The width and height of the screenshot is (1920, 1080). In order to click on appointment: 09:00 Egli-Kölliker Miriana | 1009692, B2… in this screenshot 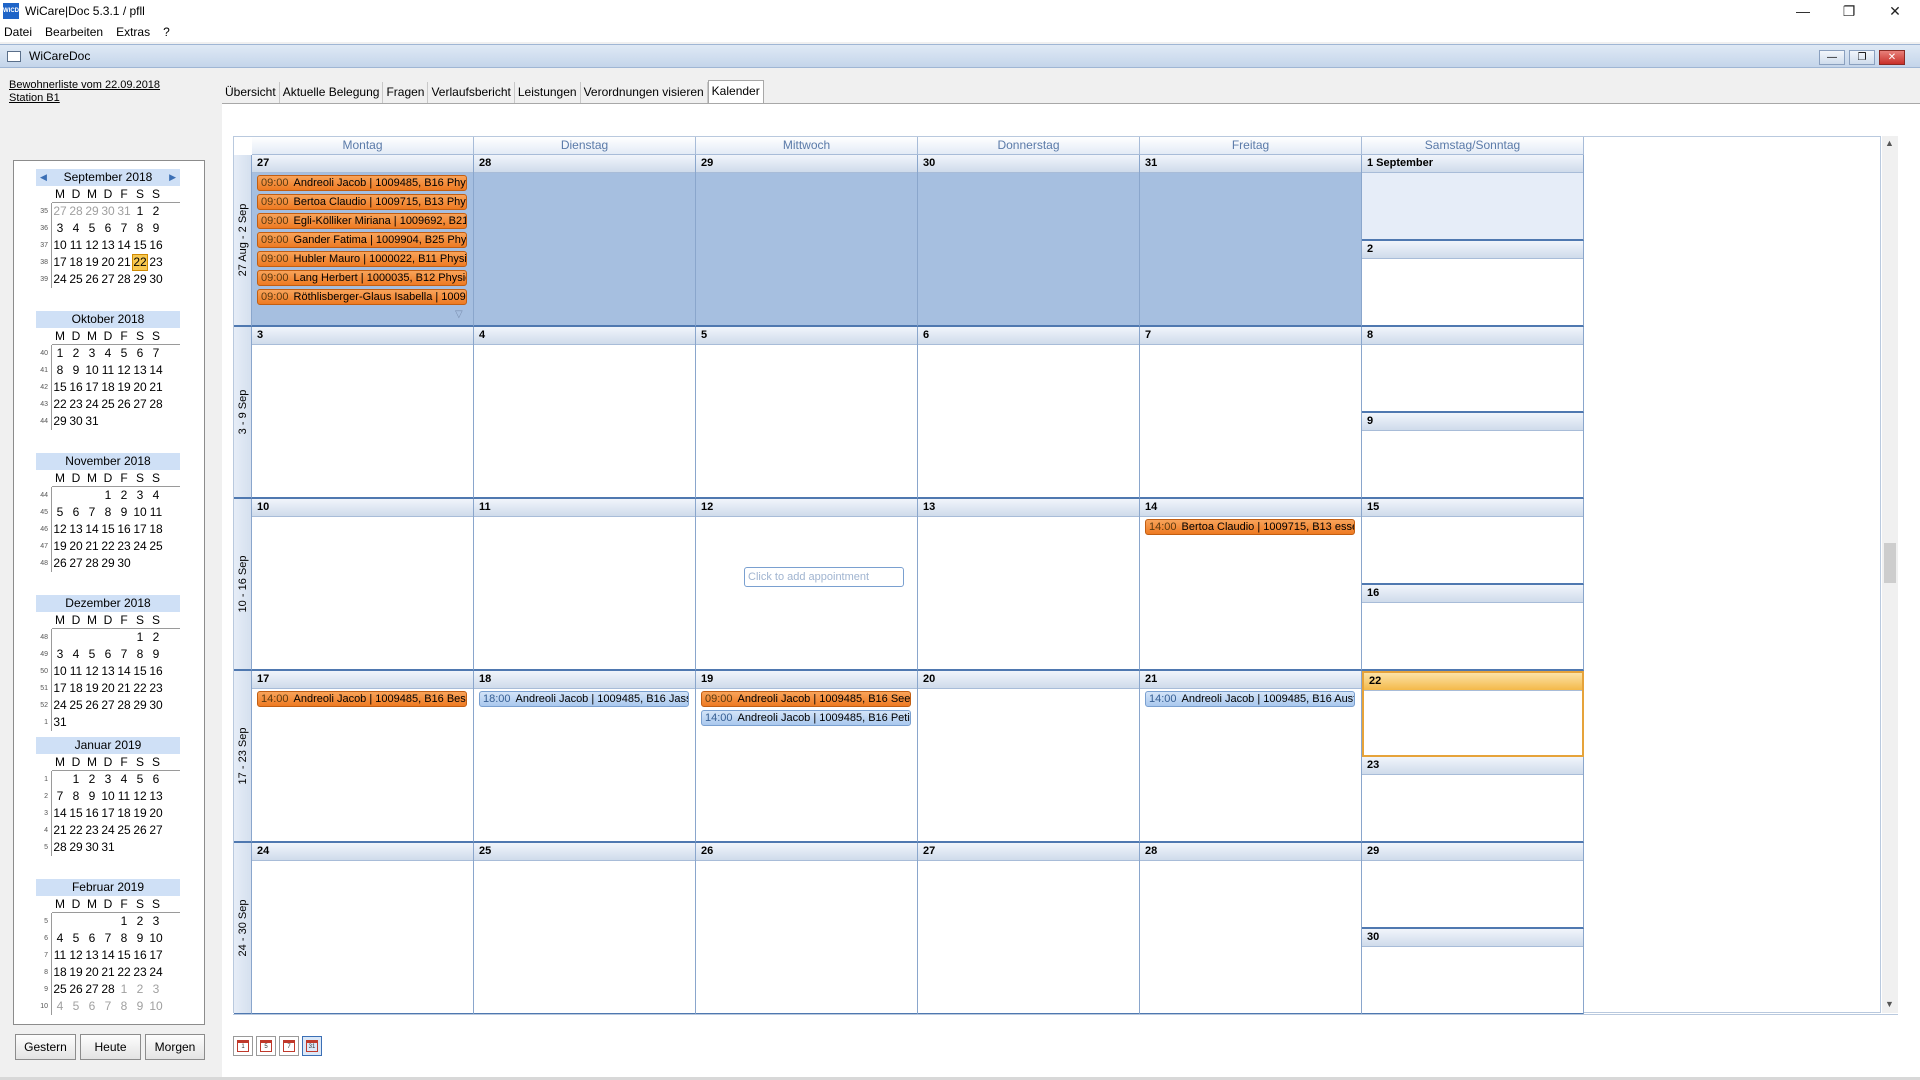, I will do `click(362, 221)`.